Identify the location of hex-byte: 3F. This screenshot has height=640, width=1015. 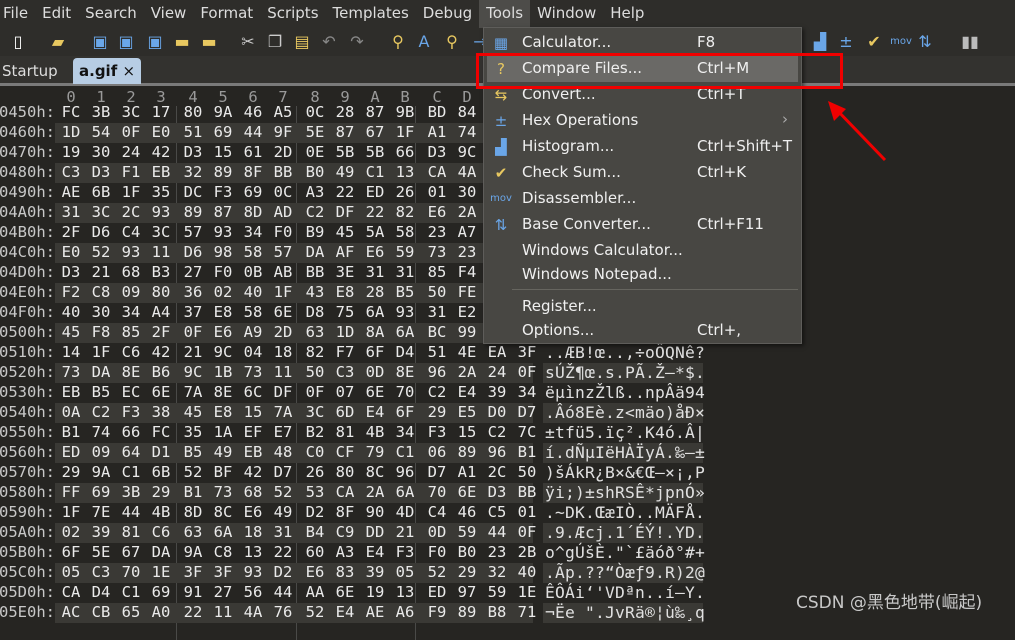
(527, 352).